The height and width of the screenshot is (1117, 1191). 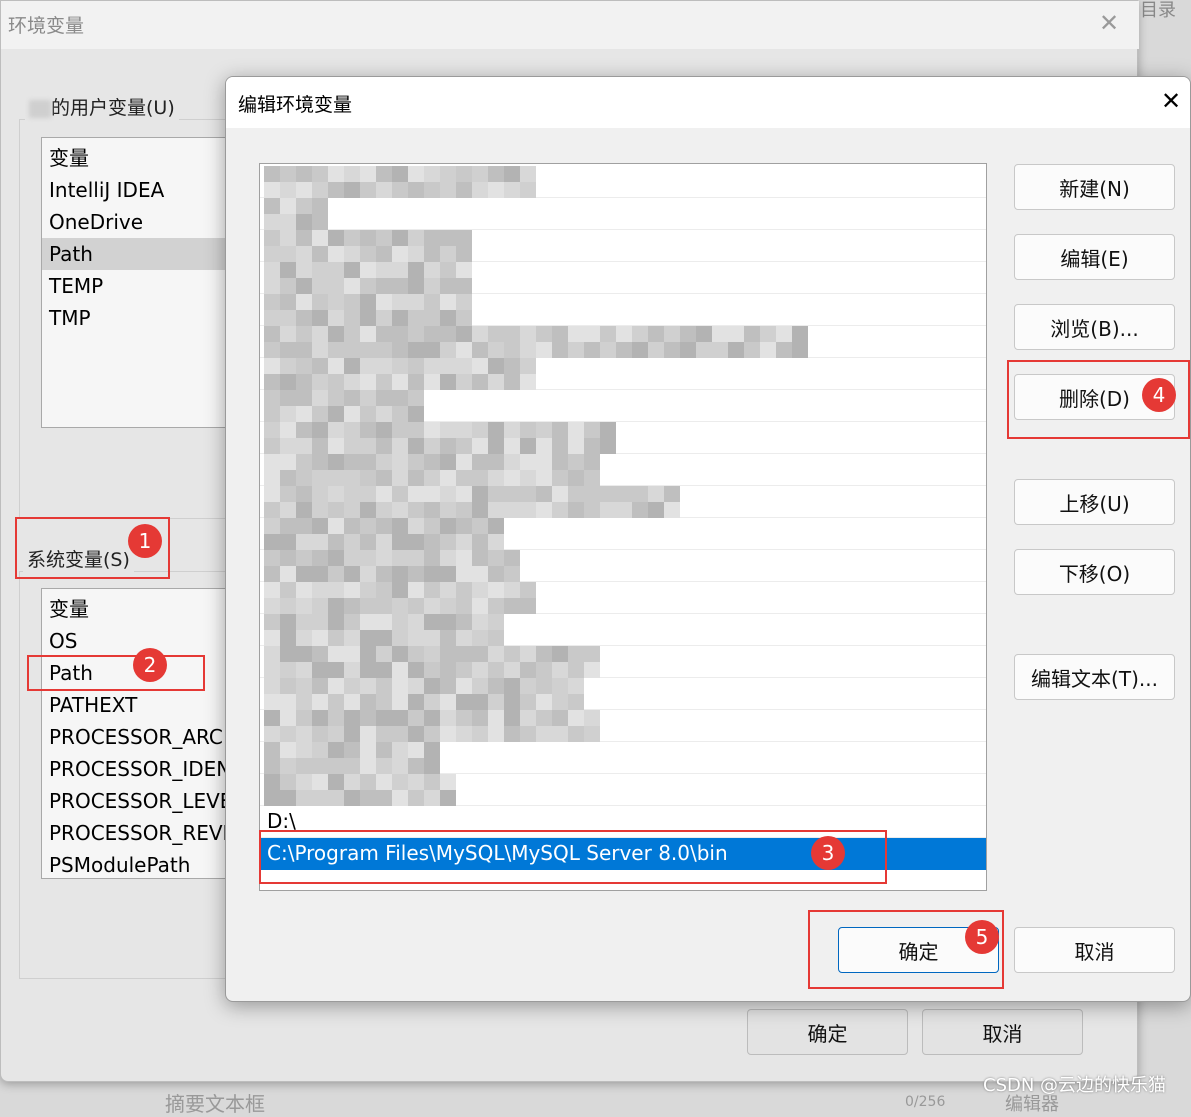 What do you see at coordinates (1094, 257) in the screenshot?
I see `edit-button: 编辑(E)` at bounding box center [1094, 257].